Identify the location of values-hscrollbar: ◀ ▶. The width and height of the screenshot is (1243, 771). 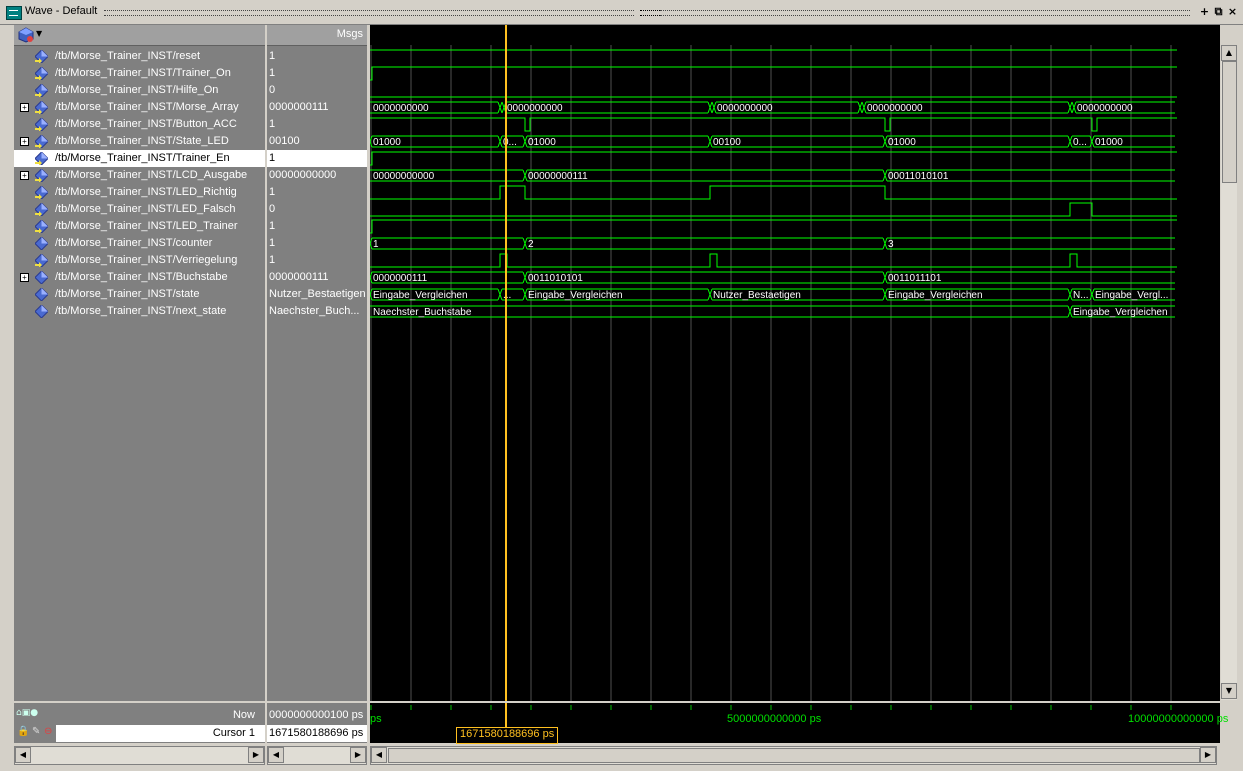
(317, 755).